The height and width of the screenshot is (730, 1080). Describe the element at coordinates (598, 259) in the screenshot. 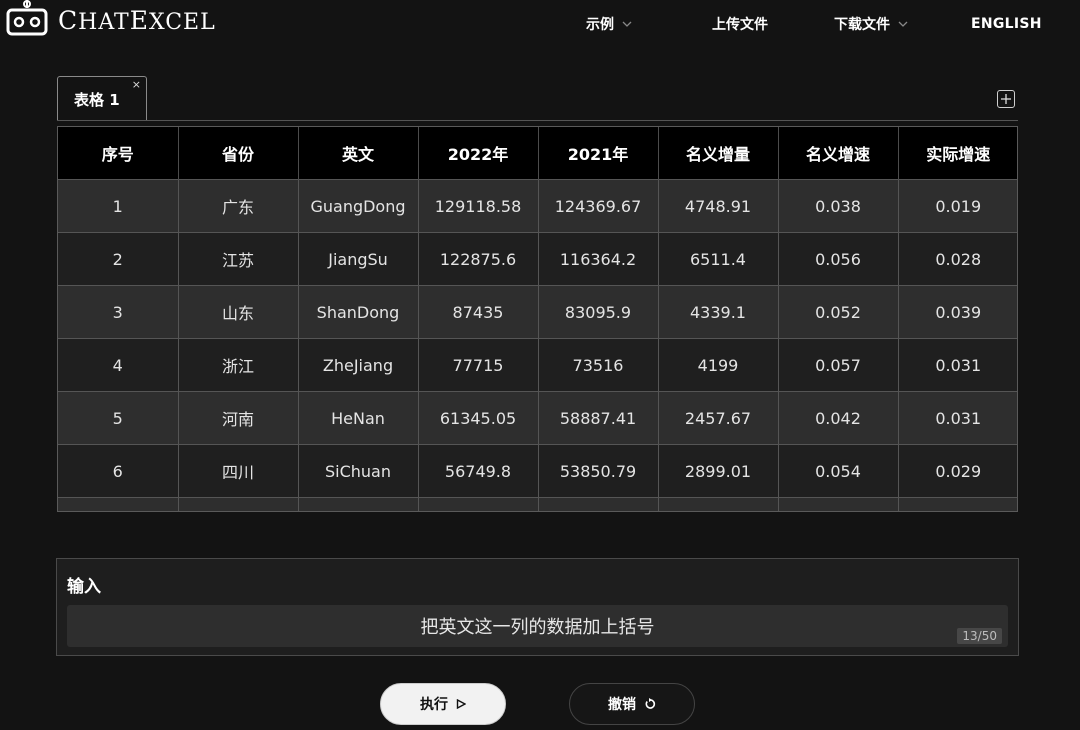

I see `table-cell: 116364.2` at that location.